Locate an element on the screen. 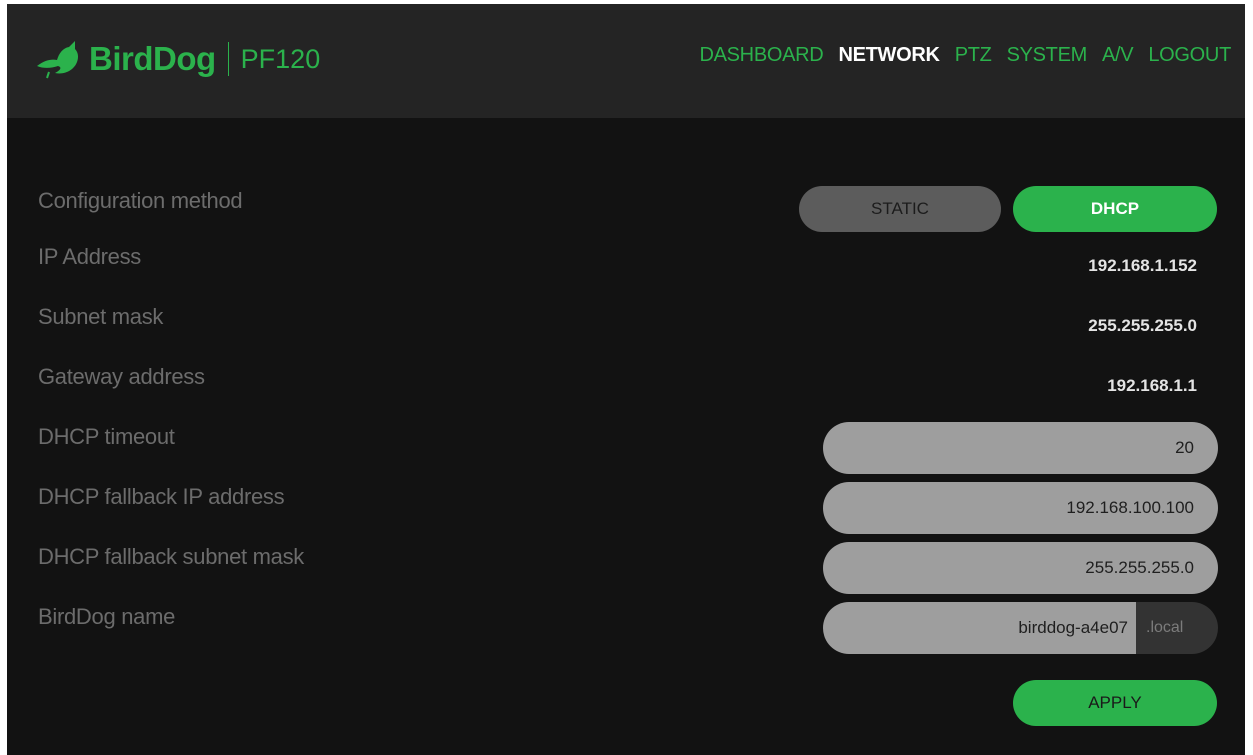 The width and height of the screenshot is (1253, 755). dhcp-fallback-ip-label: DHCP fallback IP address is located at coordinates (161, 496).